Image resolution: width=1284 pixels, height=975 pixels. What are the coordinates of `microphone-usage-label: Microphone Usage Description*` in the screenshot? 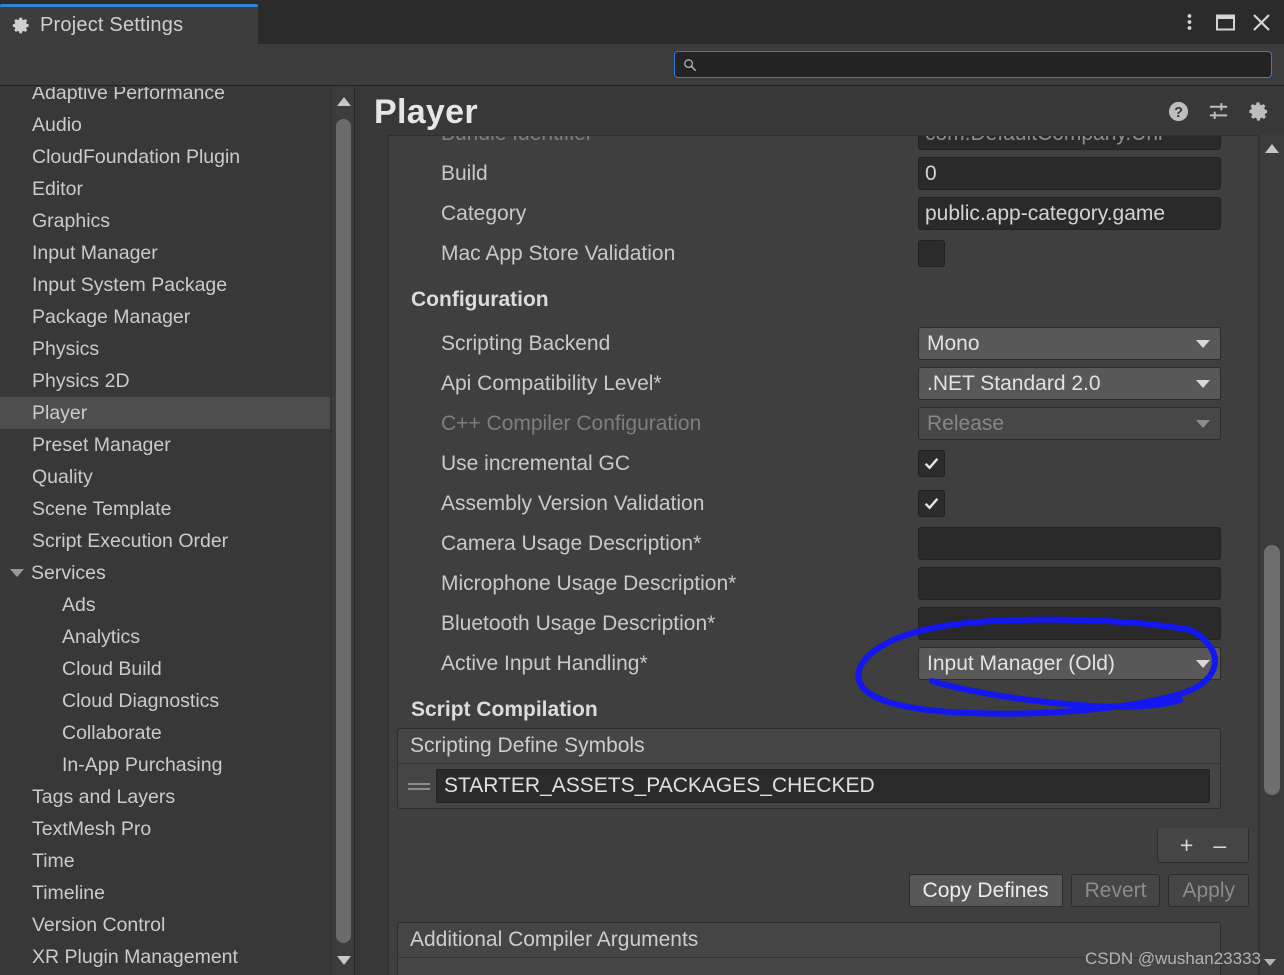 It's located at (589, 583).